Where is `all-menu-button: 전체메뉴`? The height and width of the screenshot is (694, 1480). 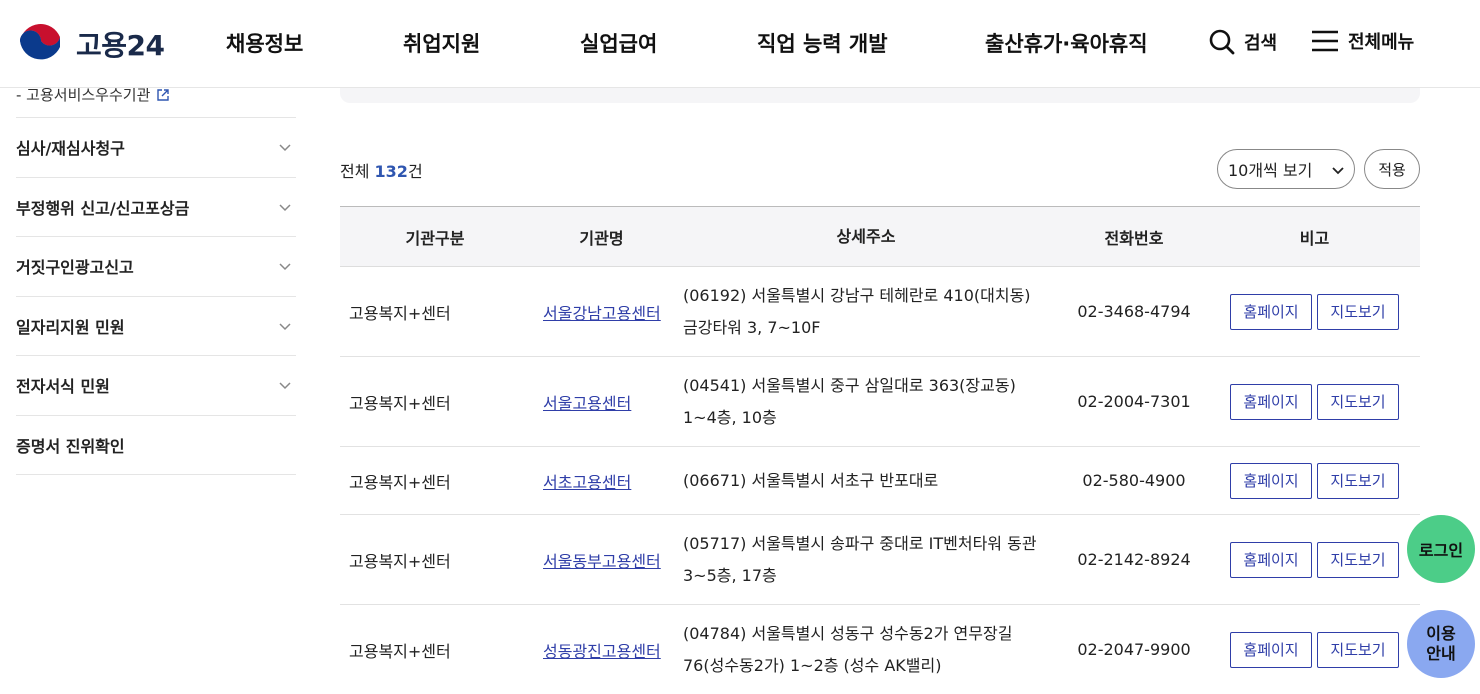
all-menu-button: 전체메뉴 is located at coordinates (1362, 41).